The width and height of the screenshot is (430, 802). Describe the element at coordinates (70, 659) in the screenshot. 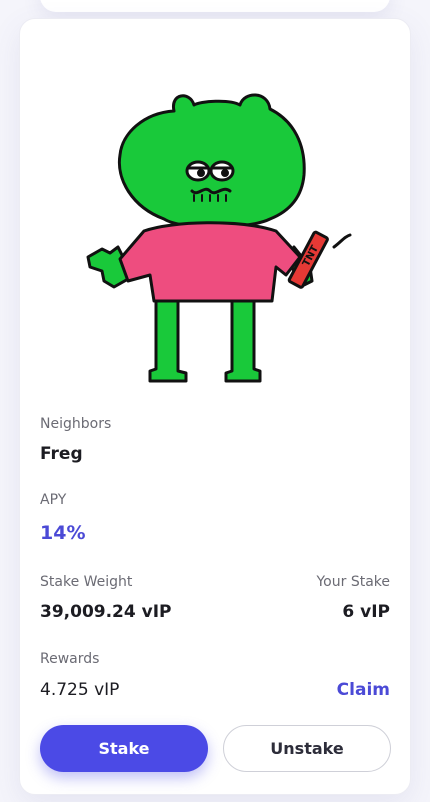

I see `rewards-label: Rewards` at that location.